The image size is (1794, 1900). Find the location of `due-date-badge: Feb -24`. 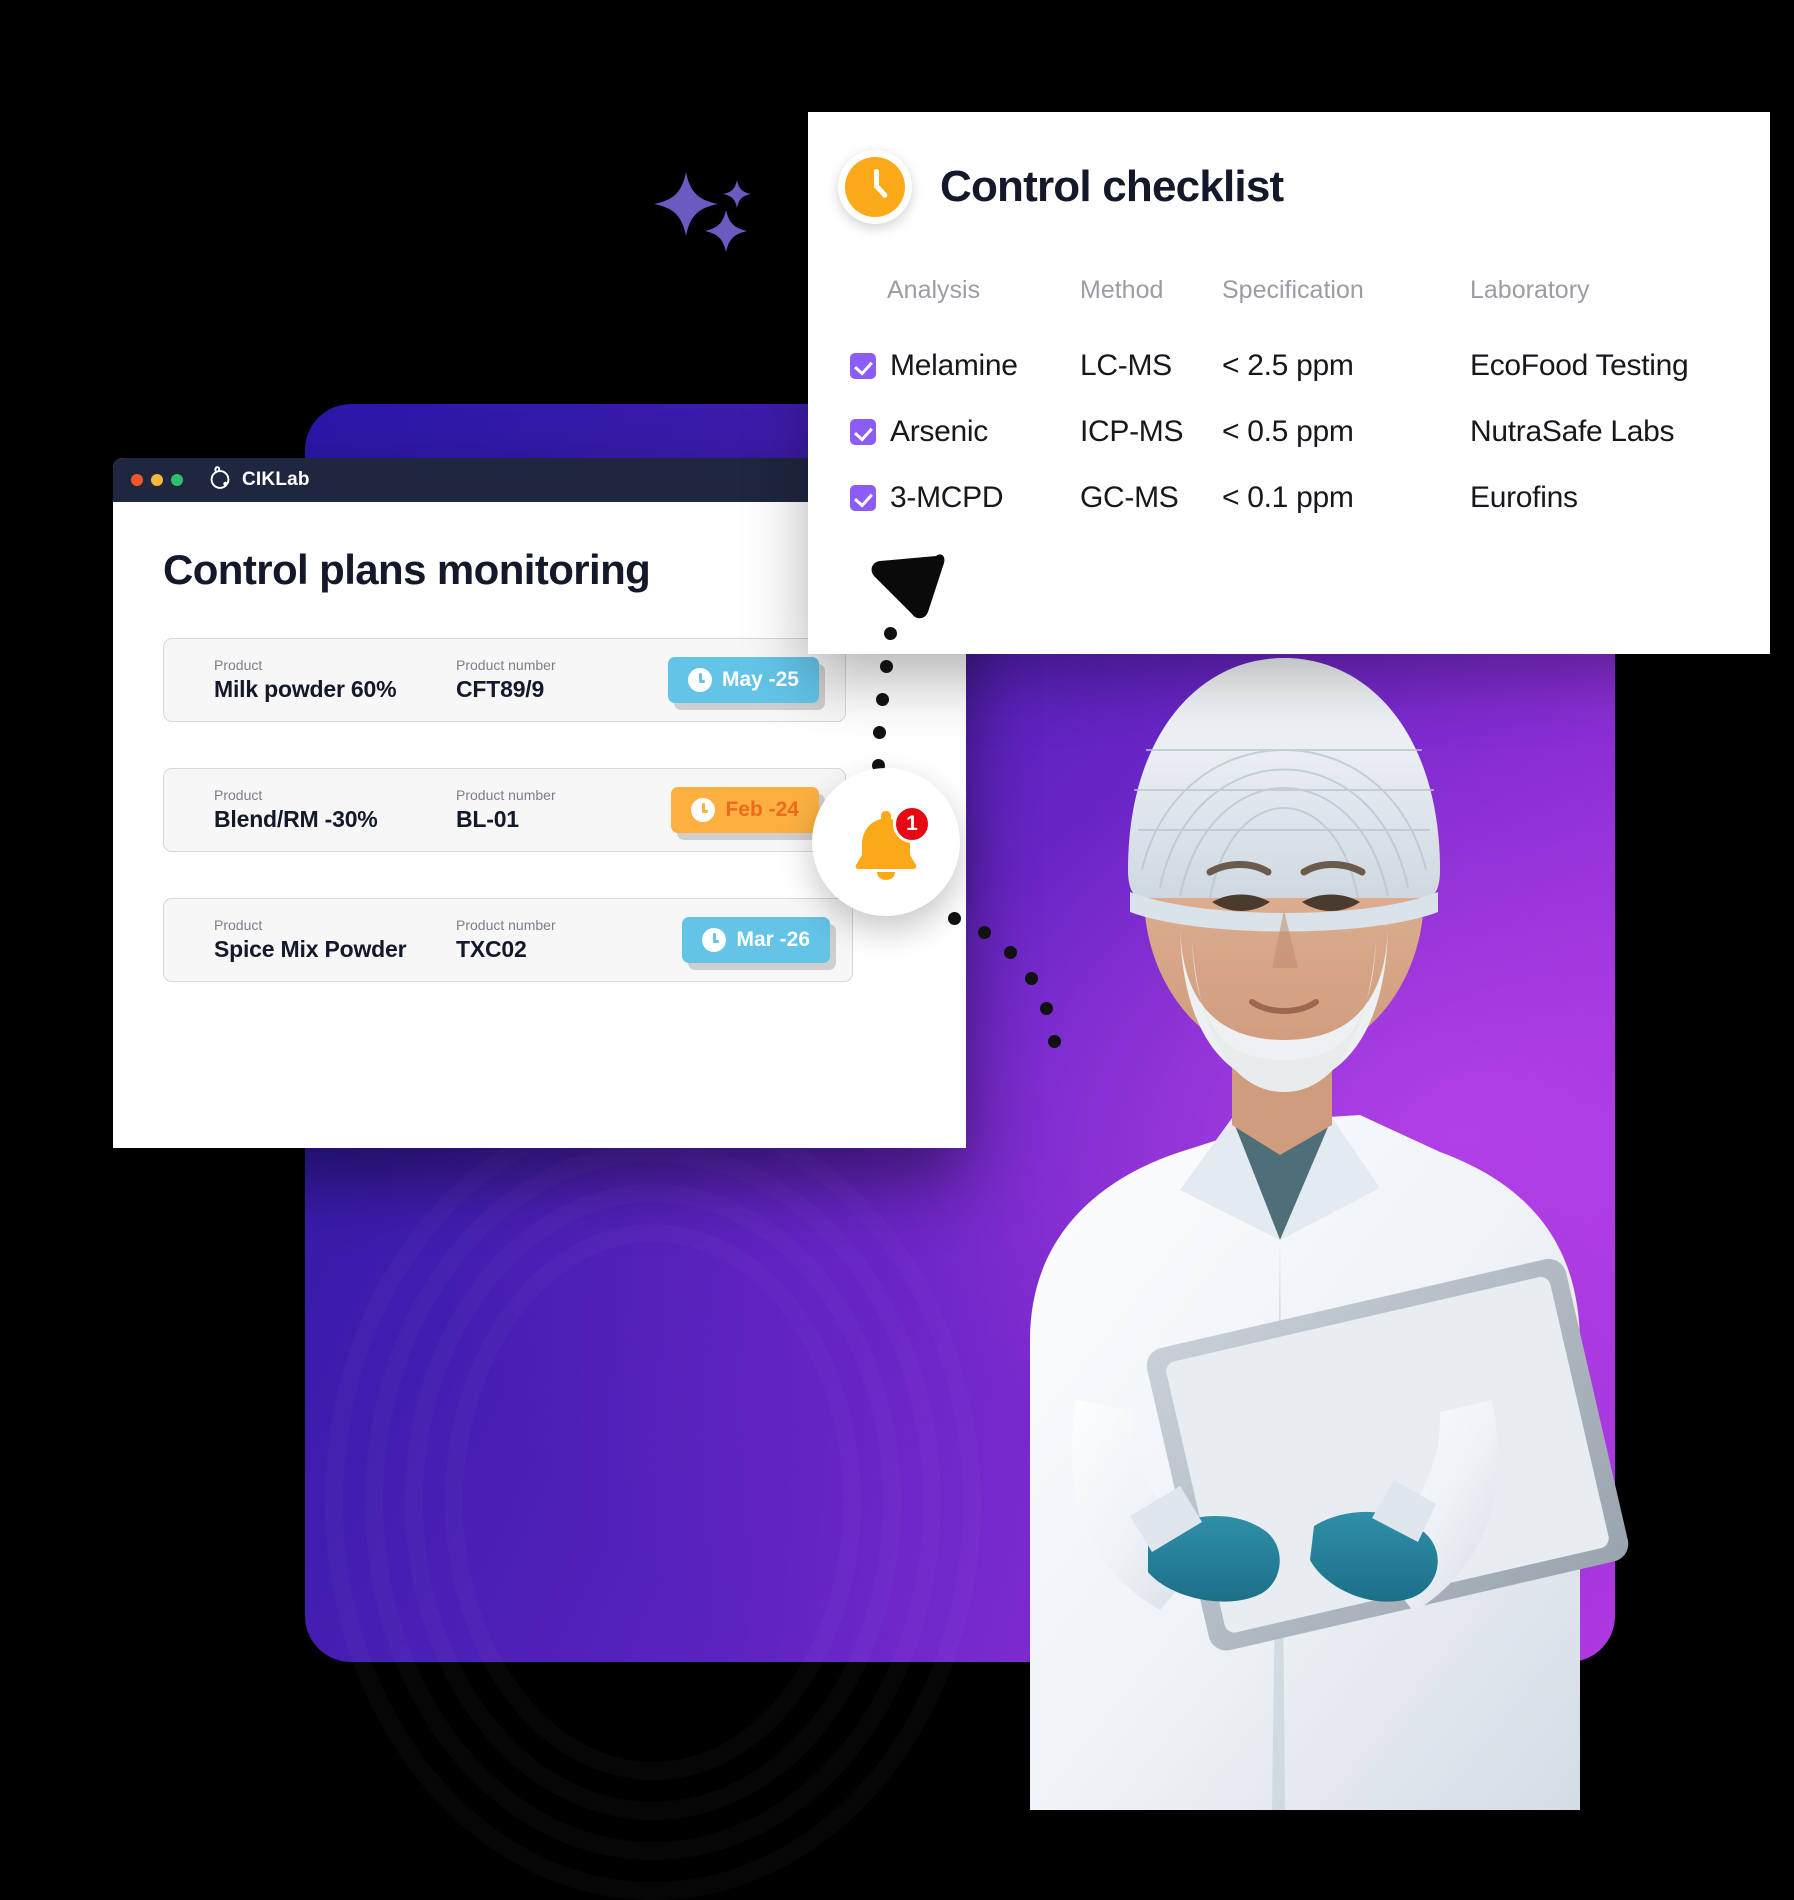

due-date-badge: Feb -24 is located at coordinates (745, 810).